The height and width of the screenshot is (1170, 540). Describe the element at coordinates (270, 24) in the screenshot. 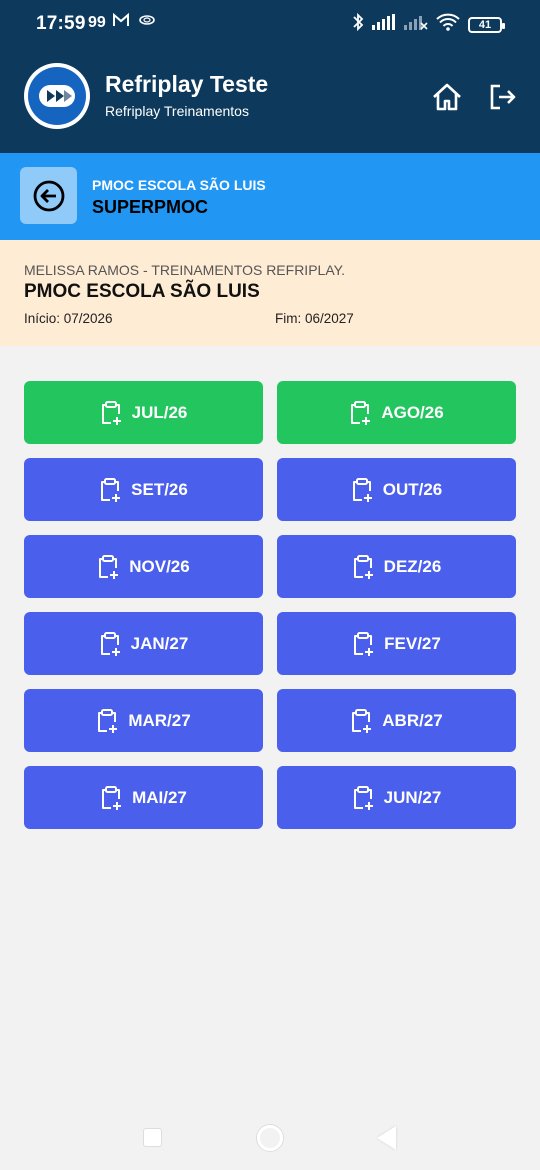

I see `status-bar: 17:59 99 41` at that location.